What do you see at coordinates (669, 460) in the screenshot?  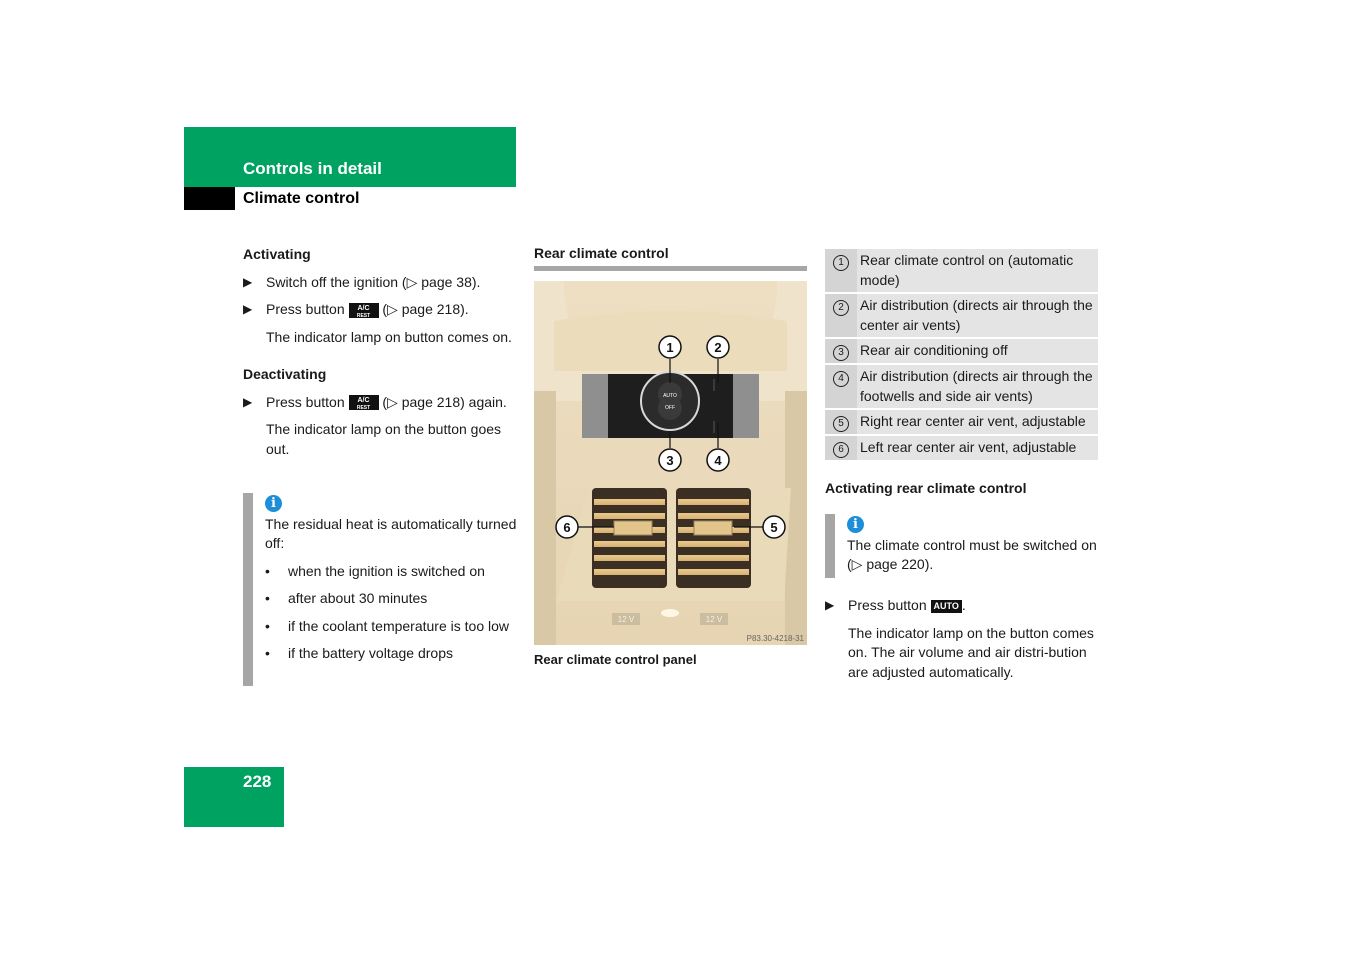 I see `svg-text: 3` at bounding box center [669, 460].